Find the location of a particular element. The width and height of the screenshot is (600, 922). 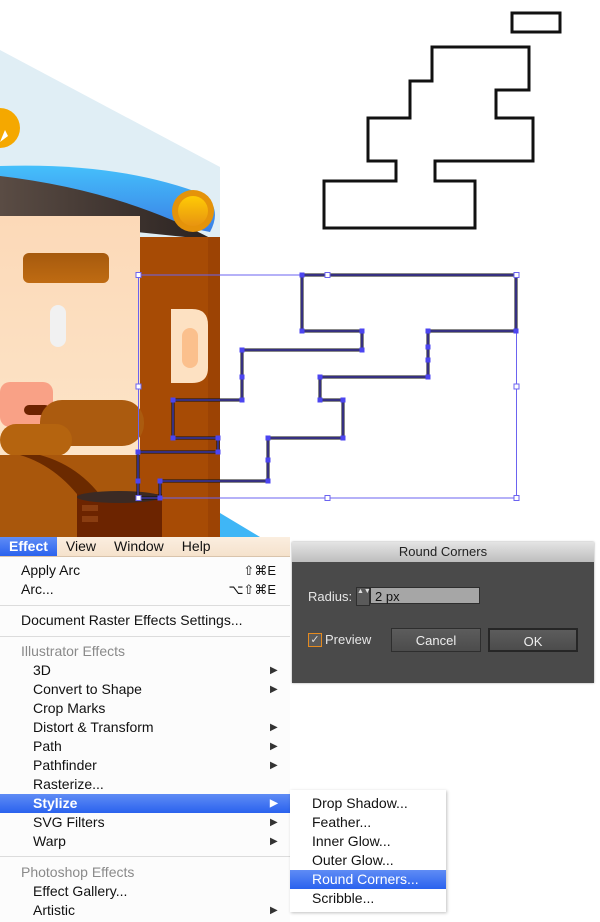

hat-button-inner is located at coordinates (193, 211).